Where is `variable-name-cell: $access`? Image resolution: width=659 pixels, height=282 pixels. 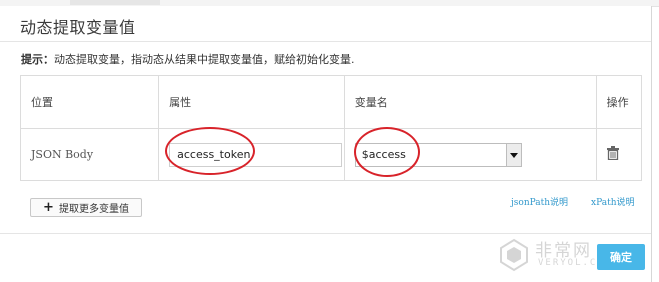 variable-name-cell: $access is located at coordinates (470, 154).